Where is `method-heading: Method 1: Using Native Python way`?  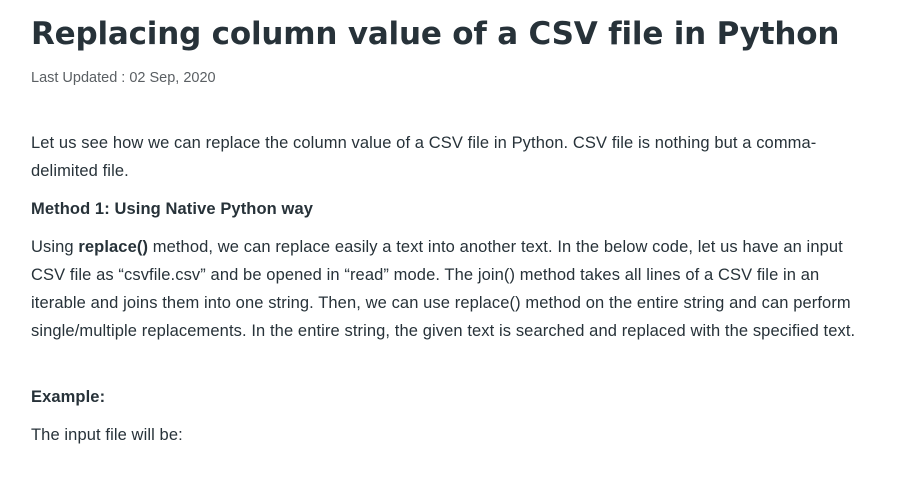 method-heading: Method 1: Using Native Python way is located at coordinates (172, 209).